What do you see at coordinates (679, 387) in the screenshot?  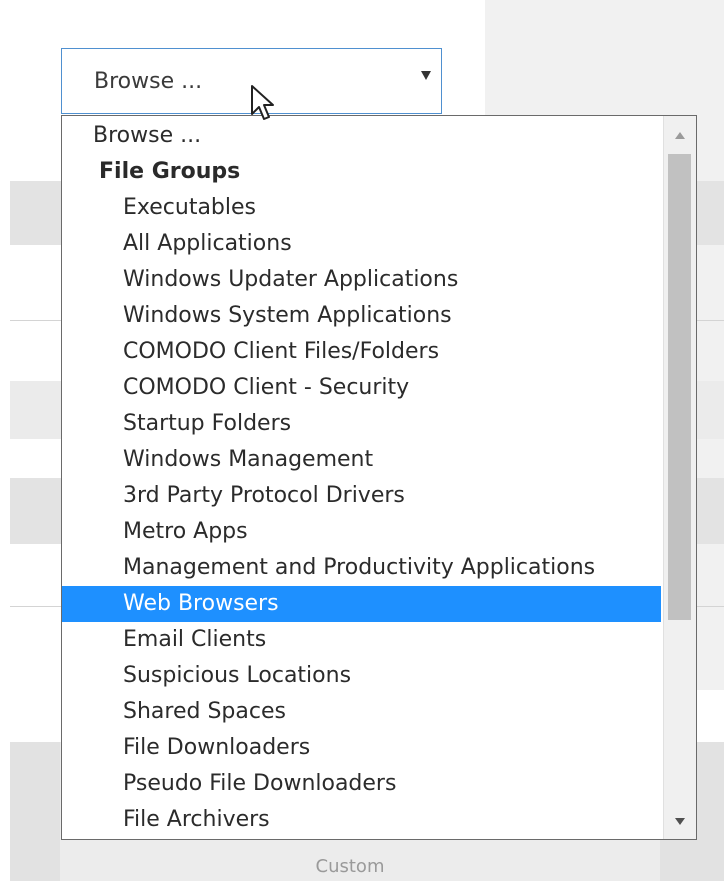 I see `scrollbar-thumb` at bounding box center [679, 387].